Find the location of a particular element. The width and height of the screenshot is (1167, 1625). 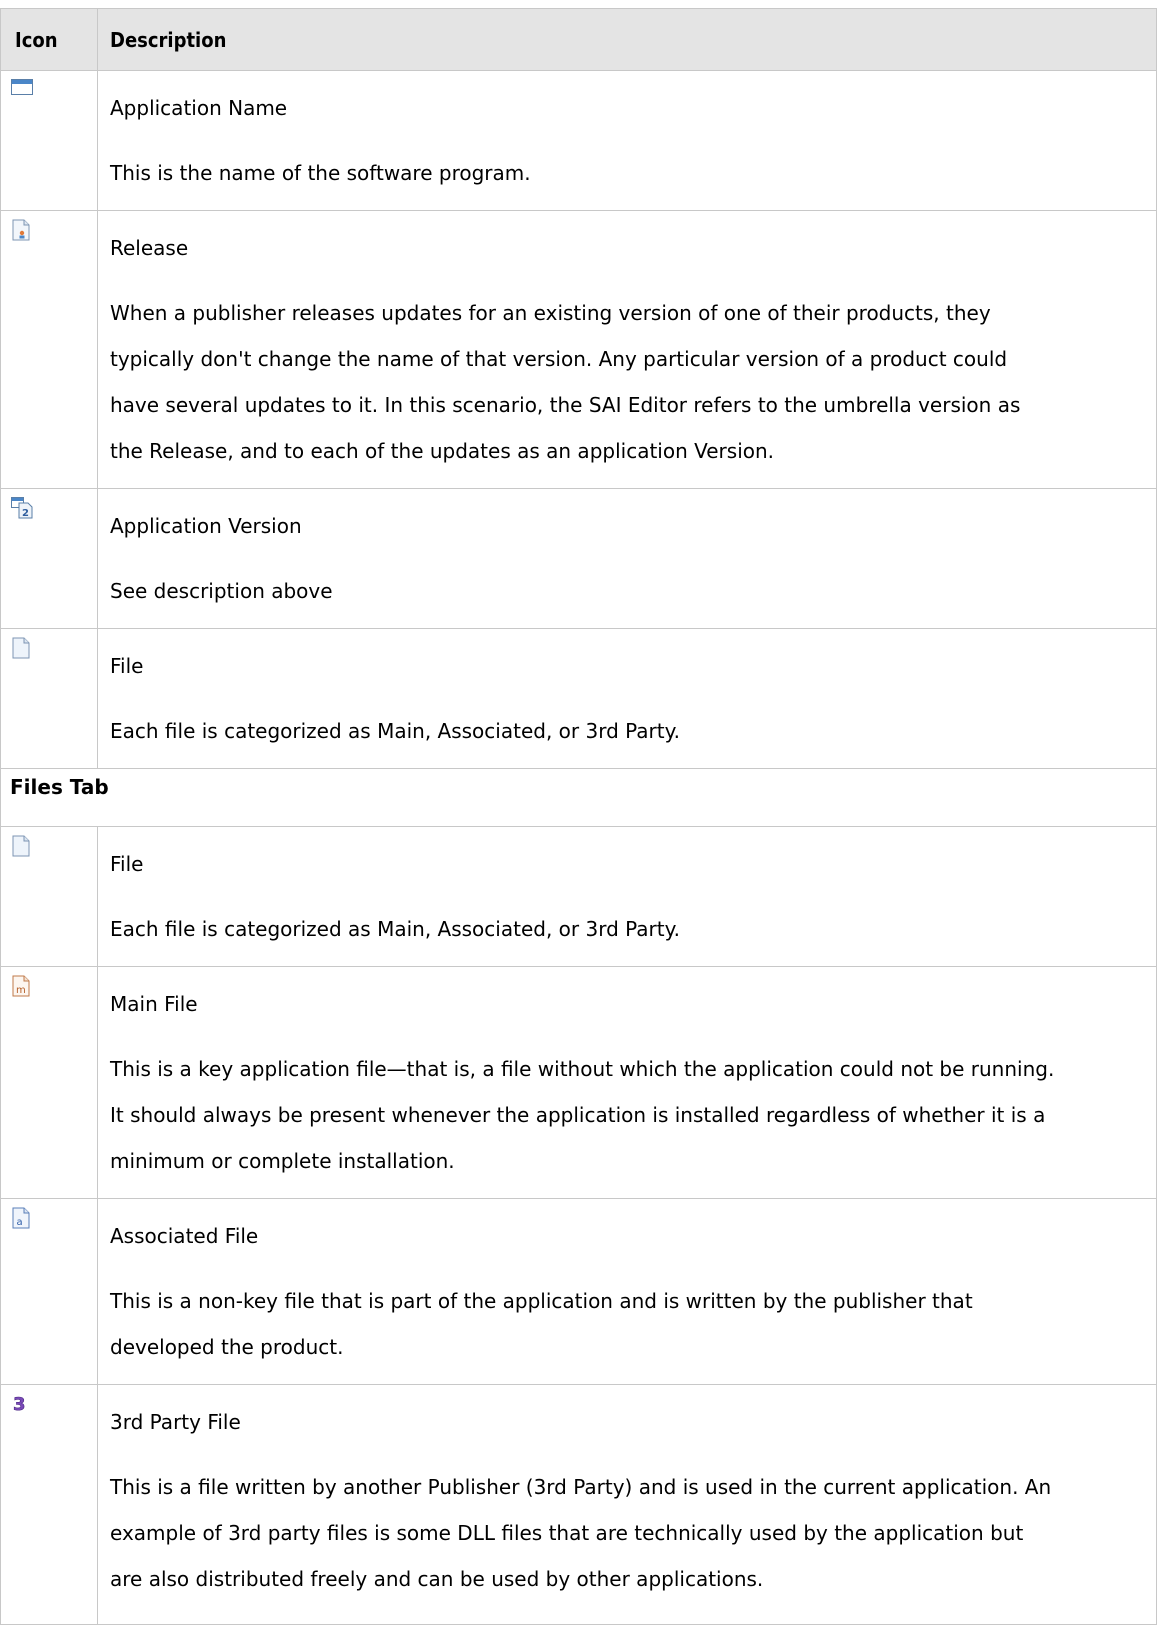

section-label: Files Tab is located at coordinates (578, 797).